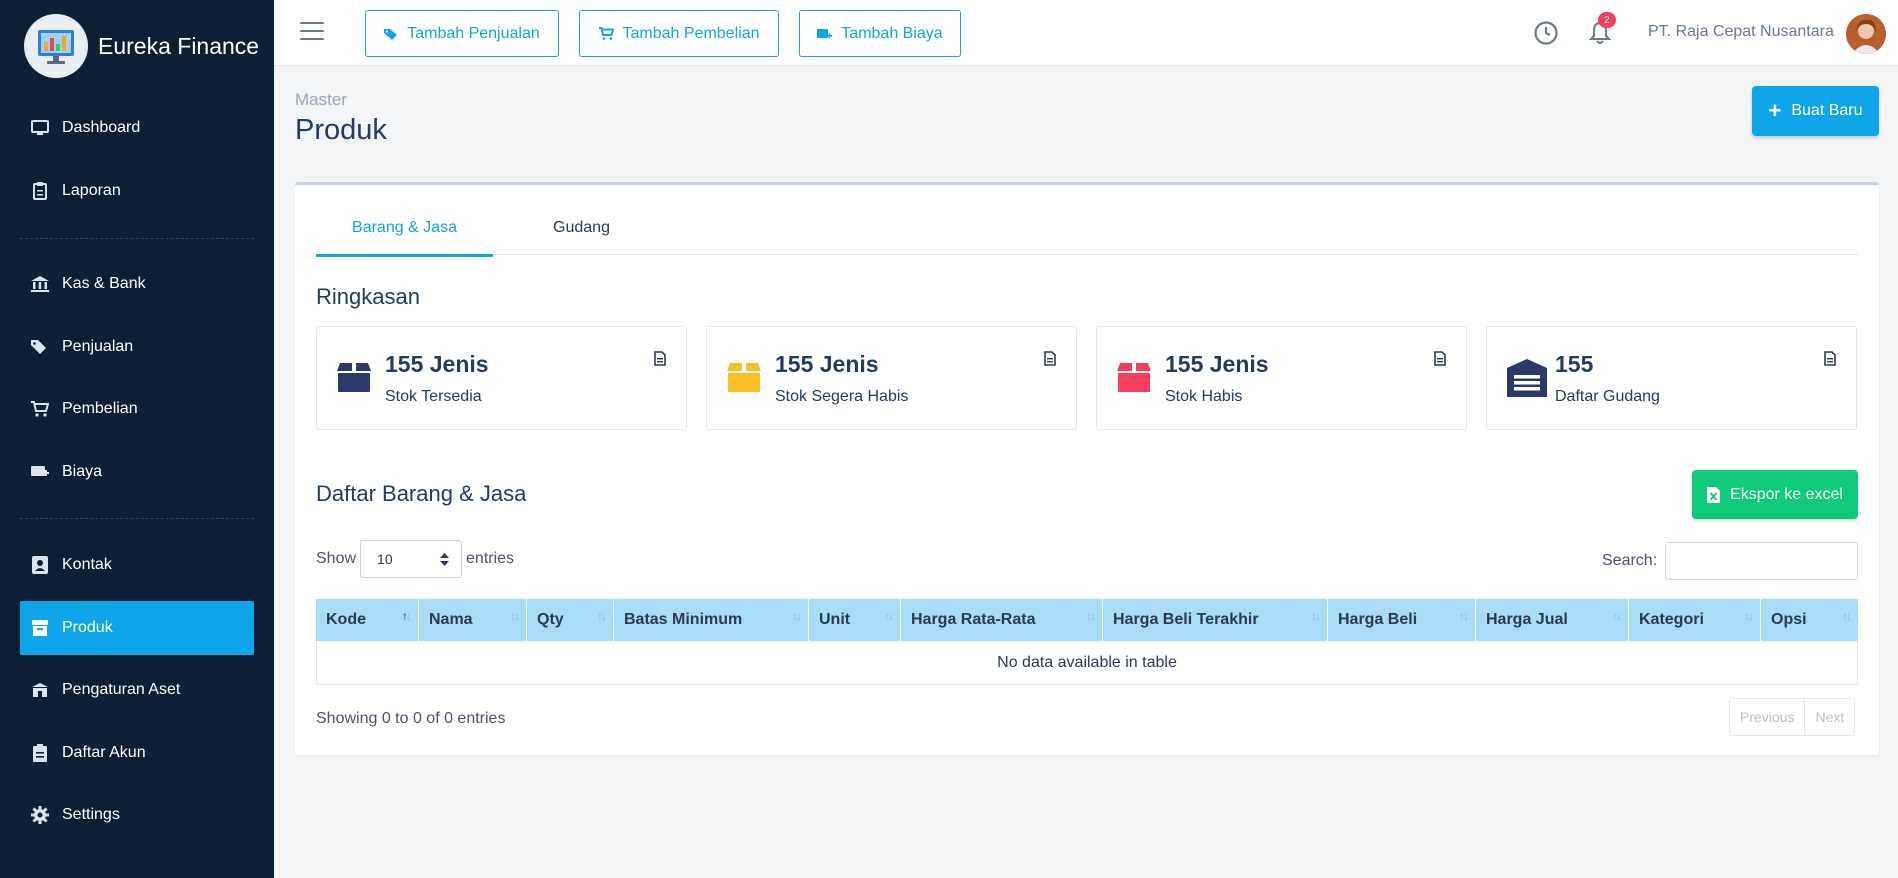 This screenshot has width=1898, height=878. What do you see at coordinates (711, 620) in the screenshot?
I see `column-batas-minimum: Batas Minimum ↑↓` at bounding box center [711, 620].